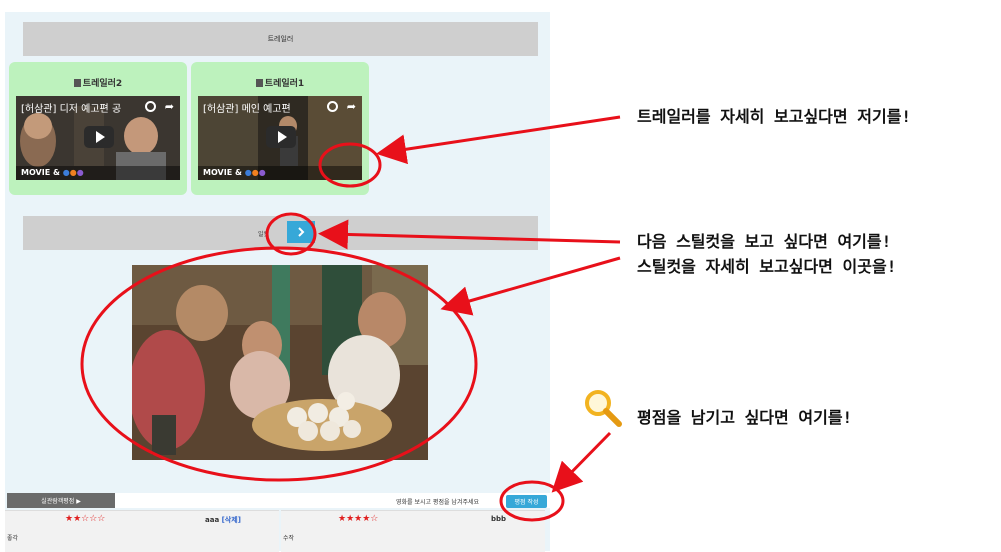 This screenshot has height=552, width=1001. What do you see at coordinates (438, 502) in the screenshot?
I see `rating-hint: 영화를 보시고 평점을 남겨주세요` at bounding box center [438, 502].